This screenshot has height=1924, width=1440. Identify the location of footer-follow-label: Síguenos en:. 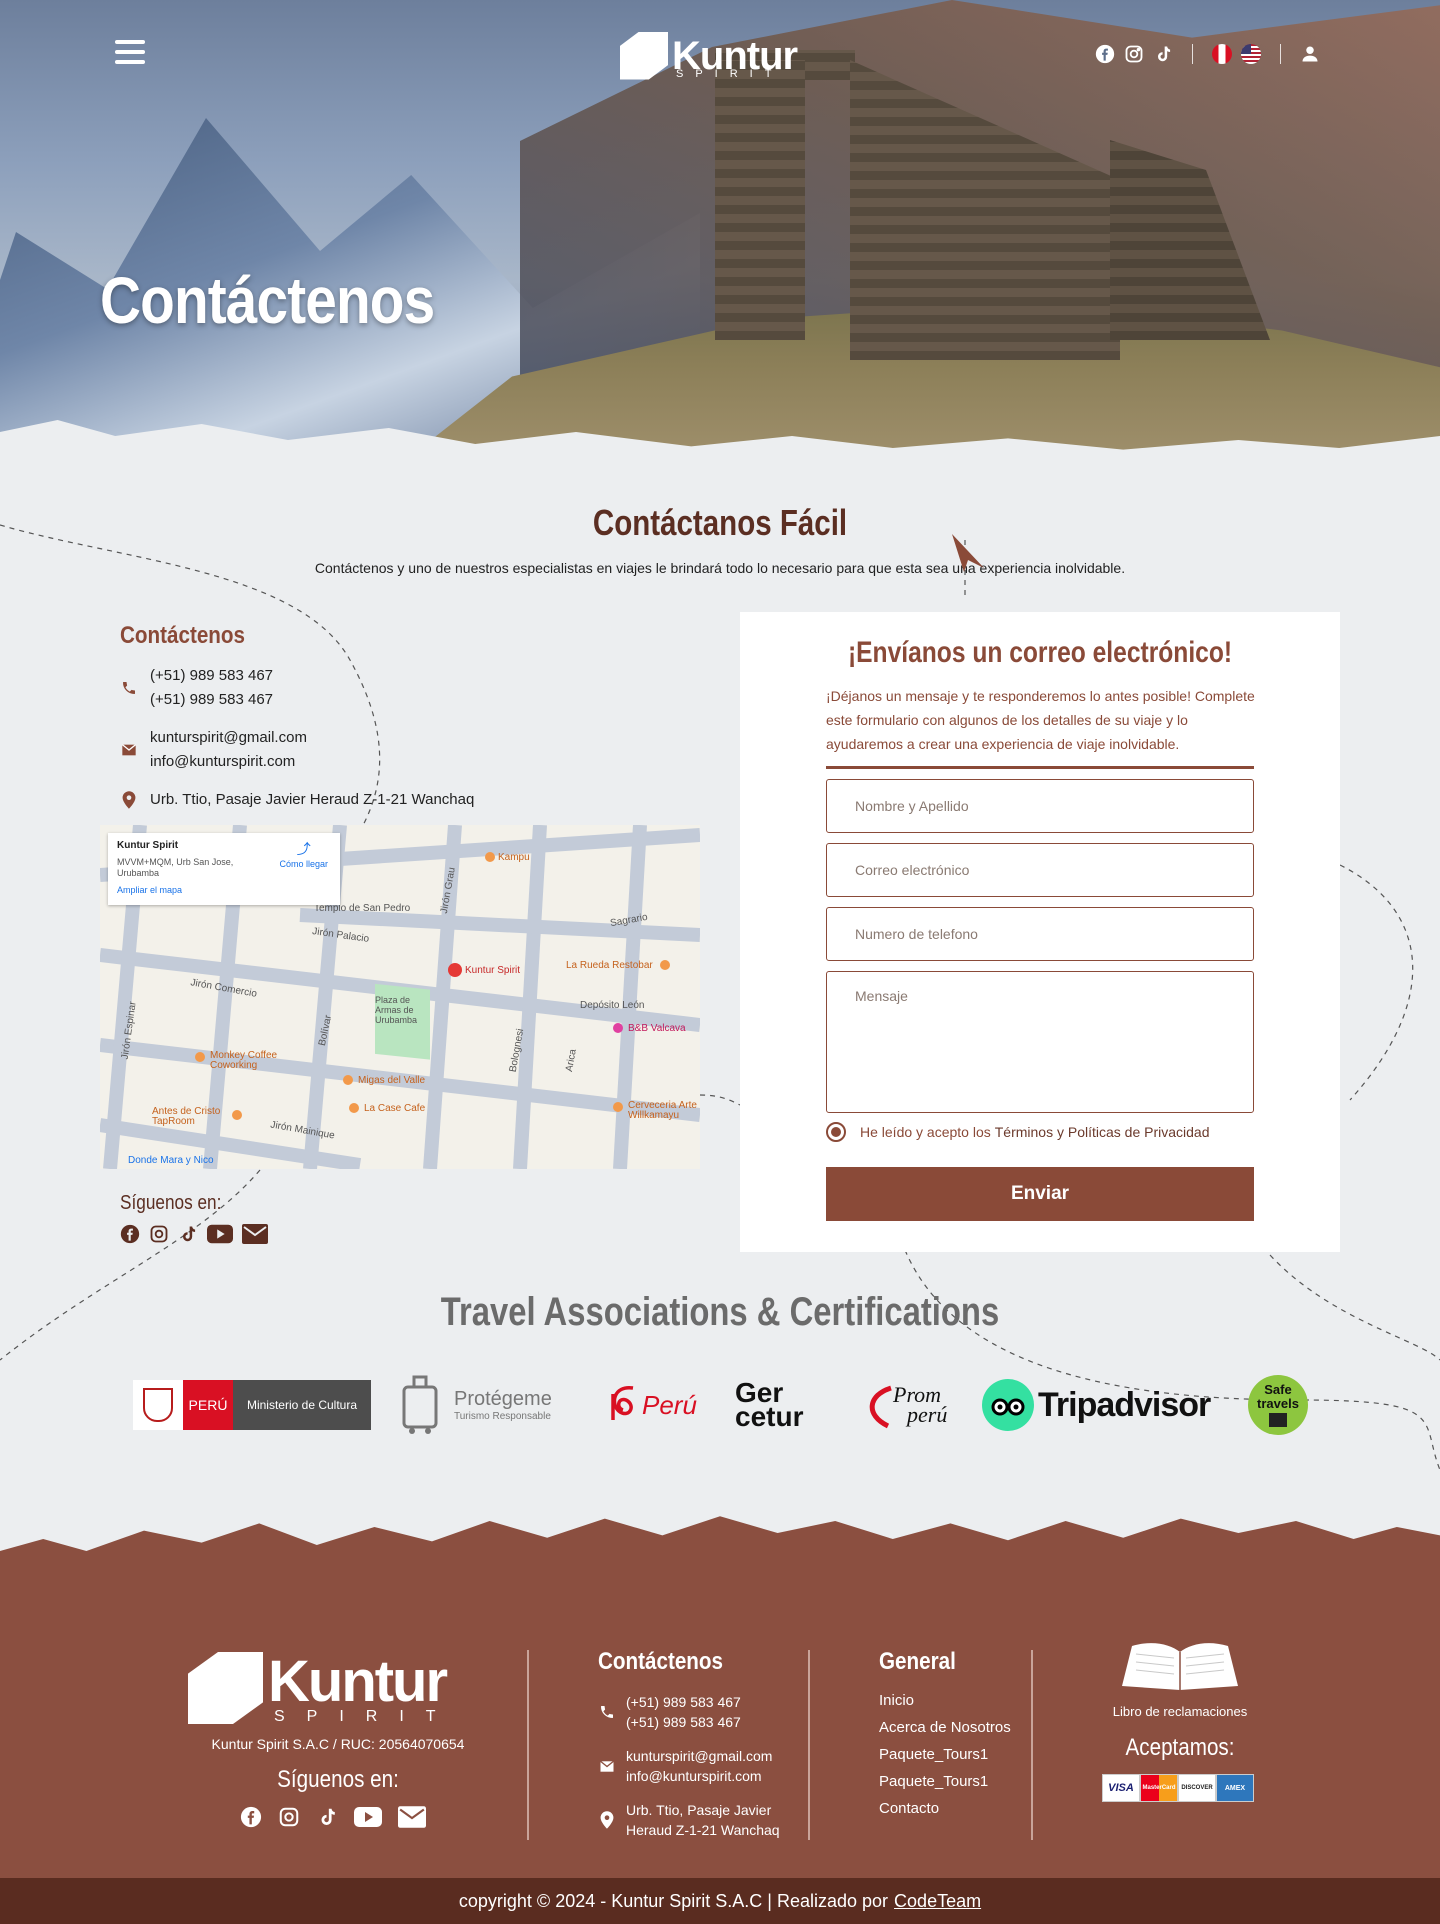
(338, 1779).